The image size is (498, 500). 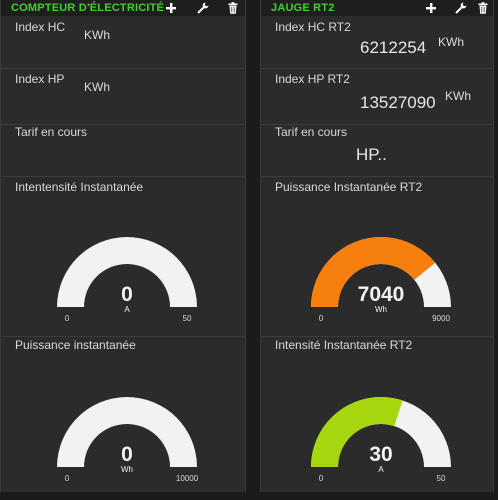 What do you see at coordinates (398, 102) in the screenshot?
I see `index-hp-rt2-value: 13527090` at bounding box center [398, 102].